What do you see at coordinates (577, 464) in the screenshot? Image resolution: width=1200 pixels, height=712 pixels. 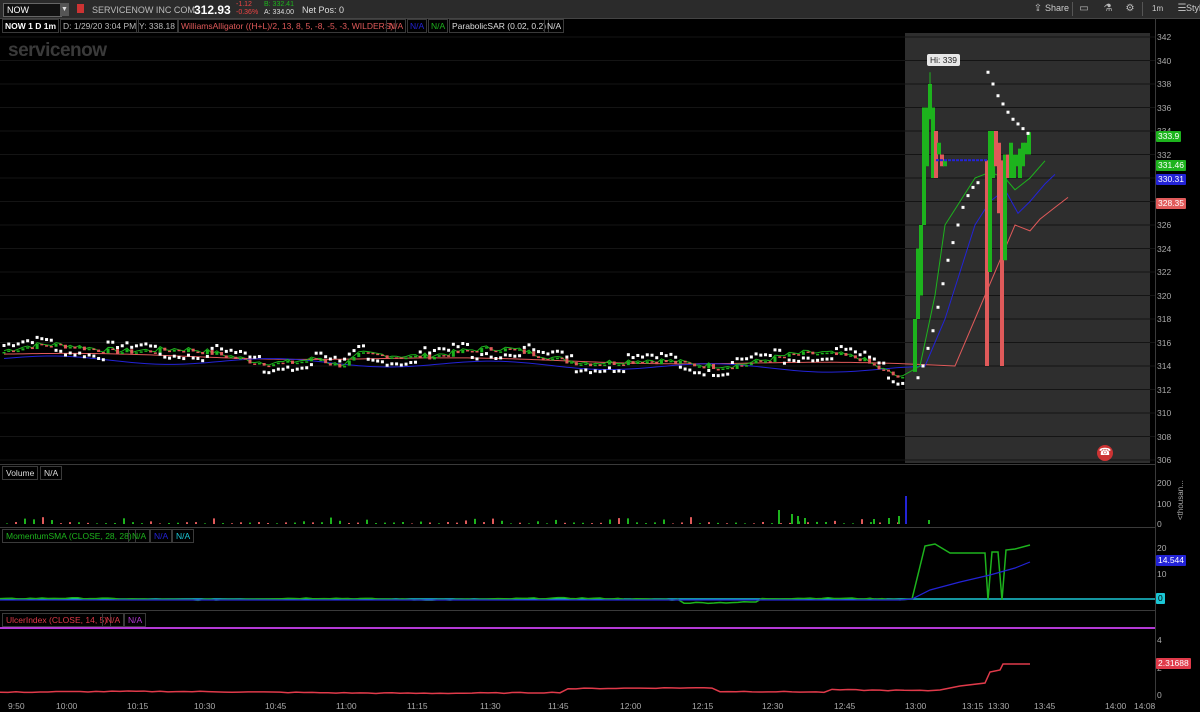 I see `panel-divider` at bounding box center [577, 464].